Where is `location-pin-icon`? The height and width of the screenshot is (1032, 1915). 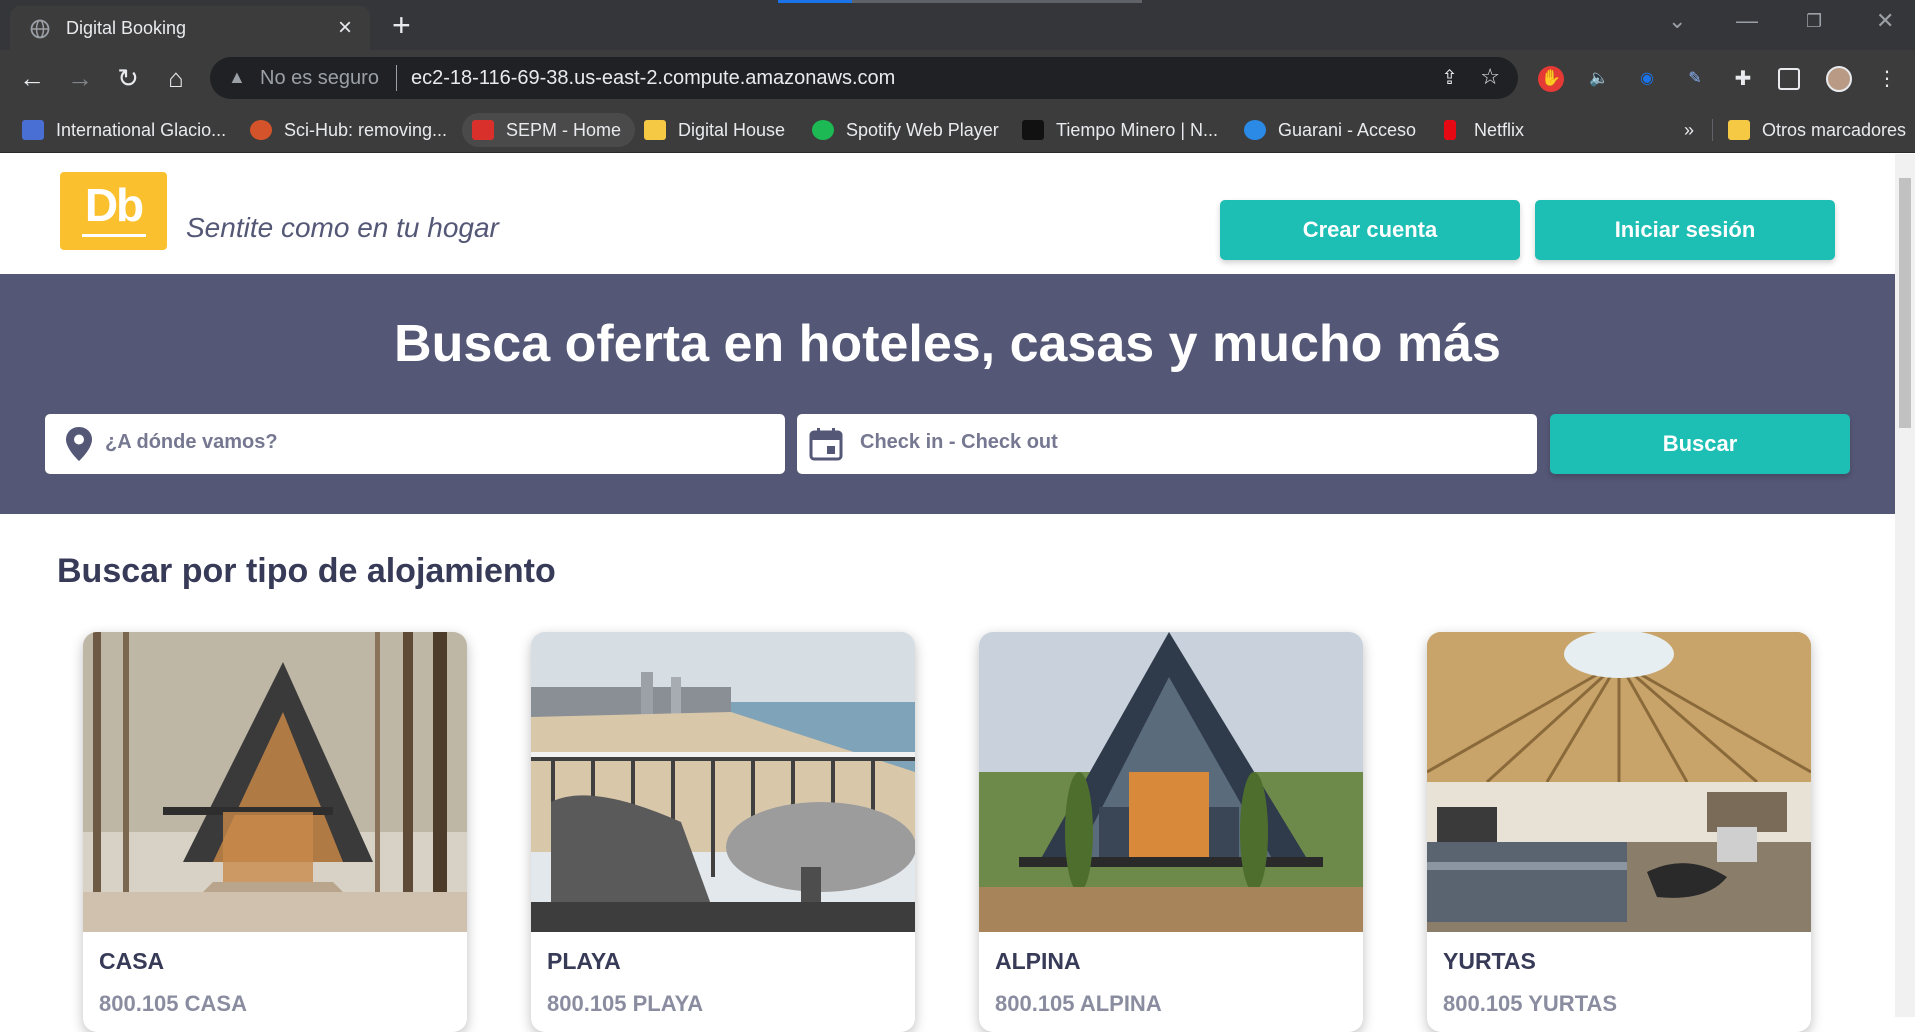
location-pin-icon is located at coordinates (79, 444).